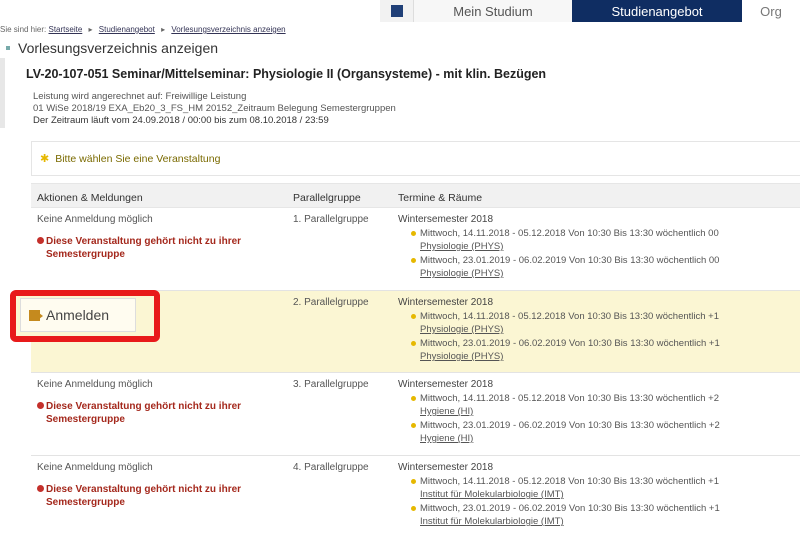 Image resolution: width=800 pixels, height=535 pixels. I want to click on tab-mein-studium: Mein Studium, so click(493, 11).